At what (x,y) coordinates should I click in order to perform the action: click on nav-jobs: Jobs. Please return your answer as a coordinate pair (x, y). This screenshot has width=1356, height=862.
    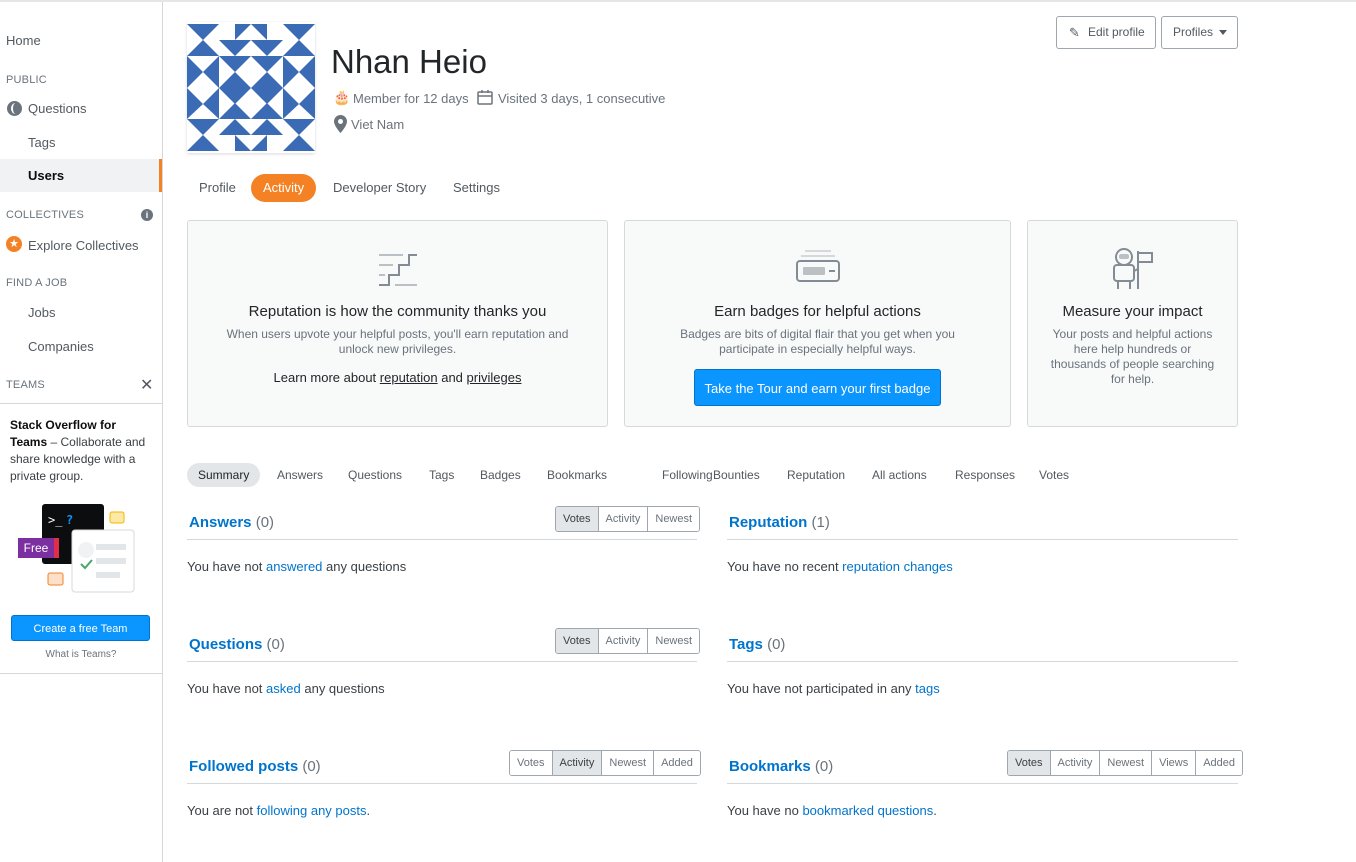
    Looking at the image, I should click on (93, 312).